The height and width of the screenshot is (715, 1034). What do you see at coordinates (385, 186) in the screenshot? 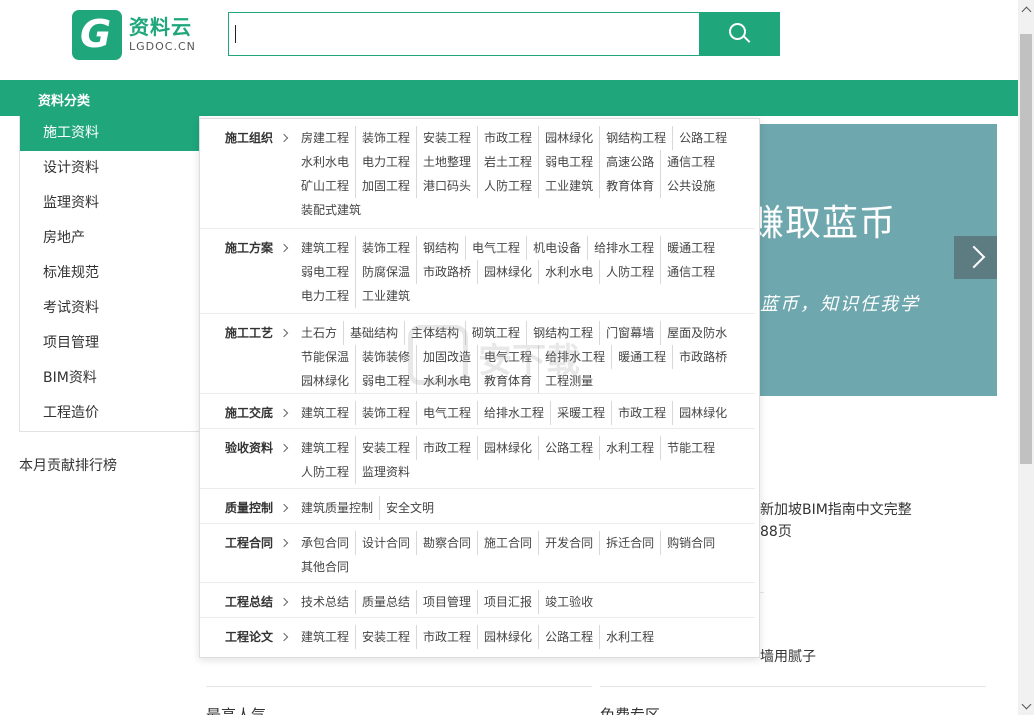
I see `menu-link: 加固工程` at bounding box center [385, 186].